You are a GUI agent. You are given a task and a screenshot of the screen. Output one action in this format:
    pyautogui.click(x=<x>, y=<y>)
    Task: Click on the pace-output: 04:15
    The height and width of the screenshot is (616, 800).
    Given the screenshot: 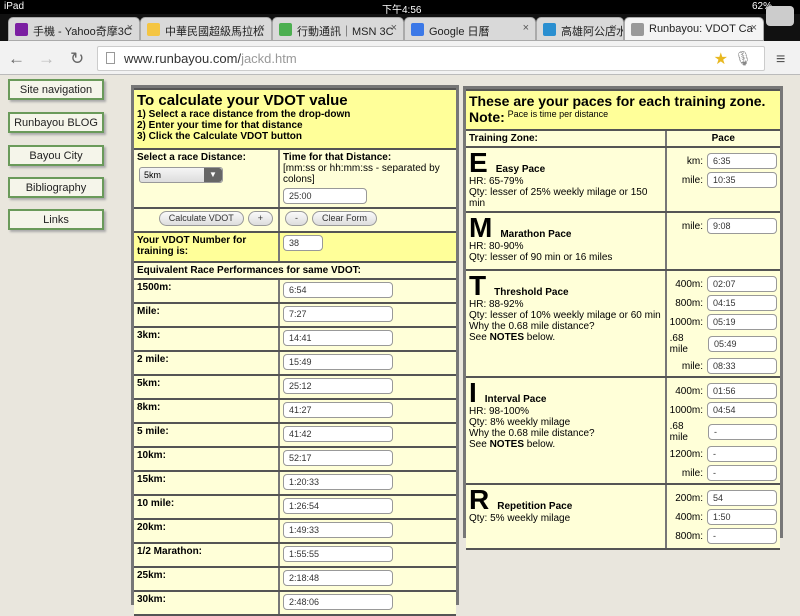 What is the action you would take?
    pyautogui.click(x=742, y=303)
    